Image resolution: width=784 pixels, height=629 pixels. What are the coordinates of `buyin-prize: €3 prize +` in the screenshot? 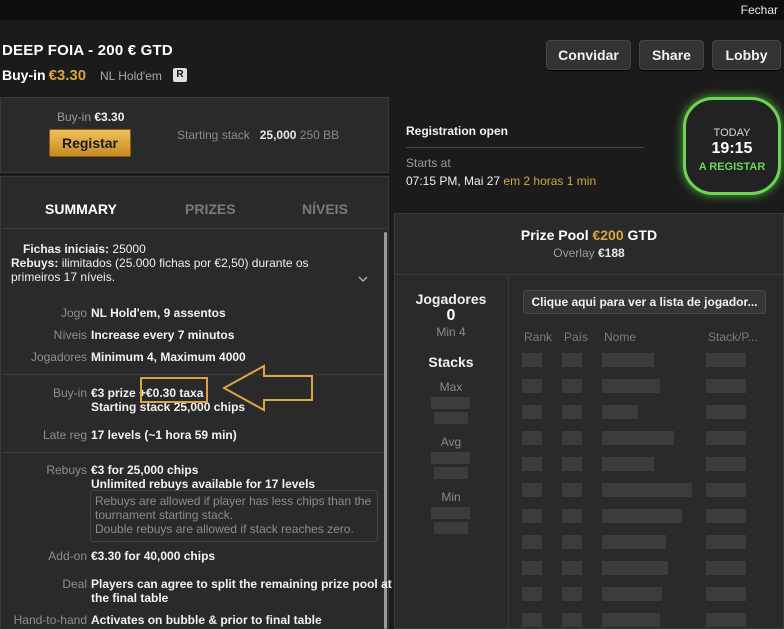 It's located at (119, 393).